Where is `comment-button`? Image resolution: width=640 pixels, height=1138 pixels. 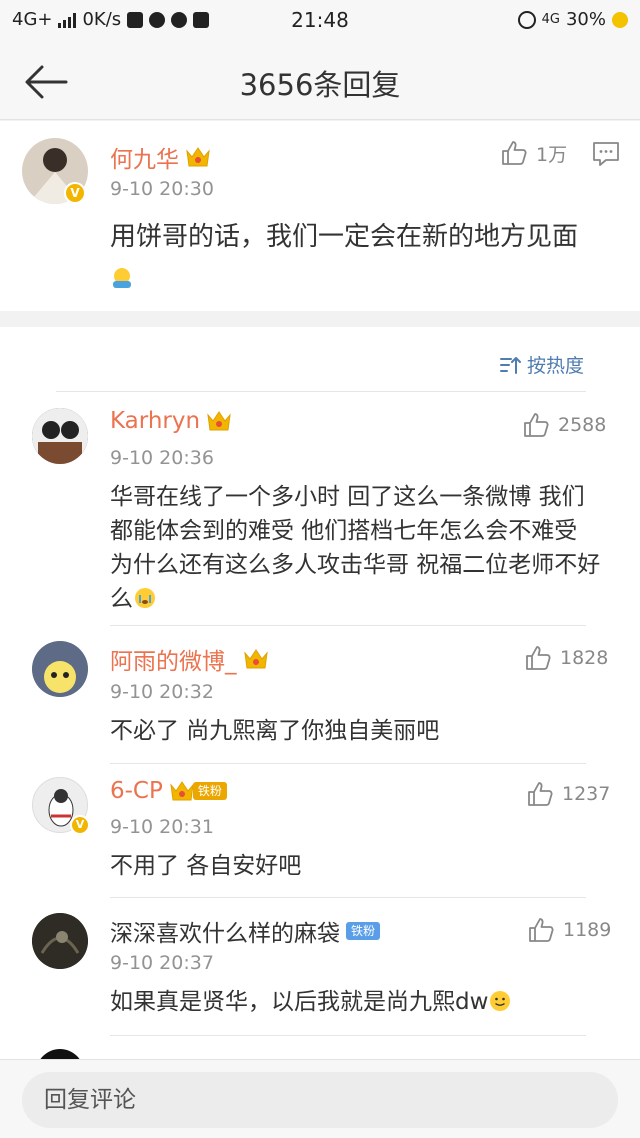
comment-button is located at coordinates (606, 156).